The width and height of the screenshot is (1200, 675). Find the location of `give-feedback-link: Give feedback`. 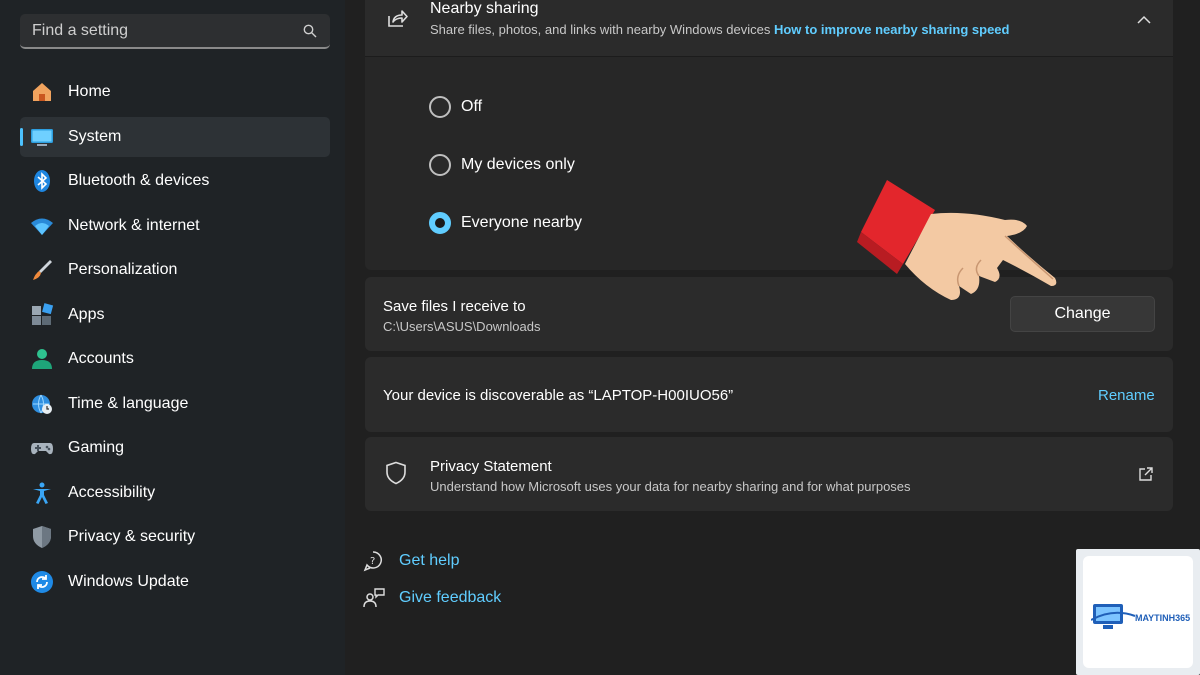

give-feedback-link: Give feedback is located at coordinates (432, 598).